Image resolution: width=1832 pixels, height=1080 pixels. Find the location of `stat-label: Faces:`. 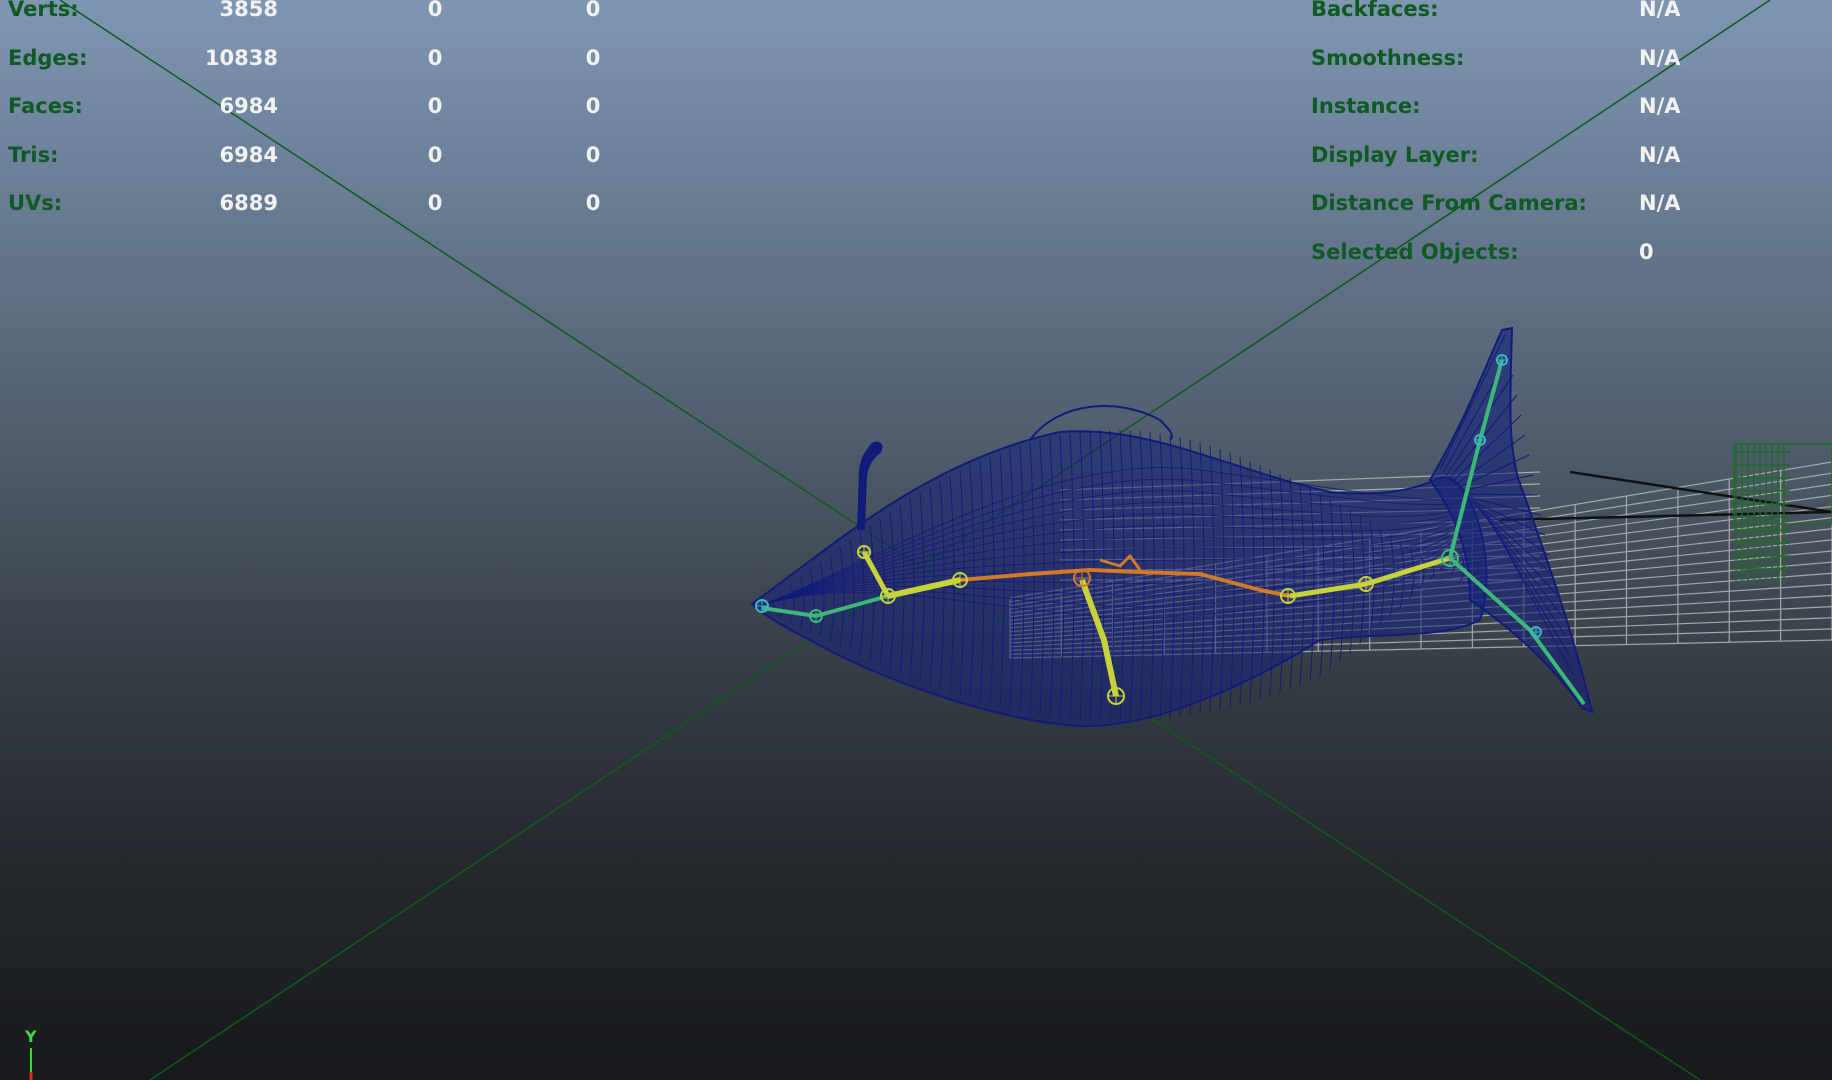

stat-label: Faces: is located at coordinates (45, 106).